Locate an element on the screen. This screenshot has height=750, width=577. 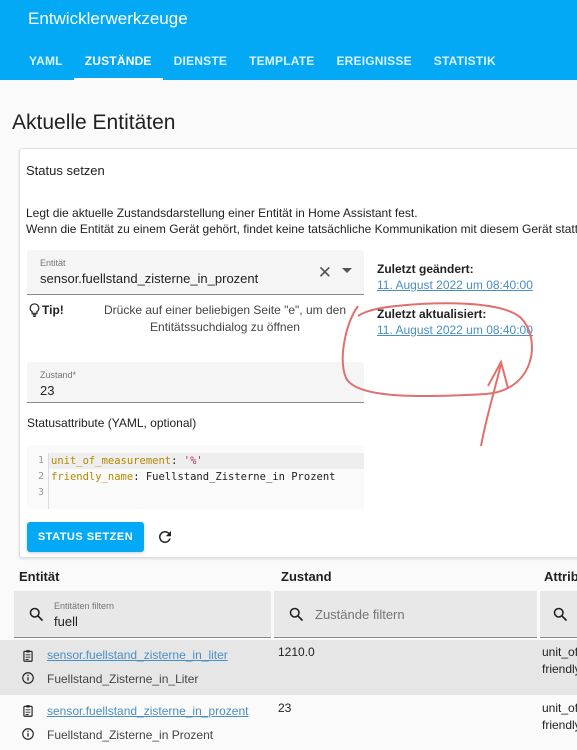
line-gutter: 1 2 3 is located at coordinates (38, 481).